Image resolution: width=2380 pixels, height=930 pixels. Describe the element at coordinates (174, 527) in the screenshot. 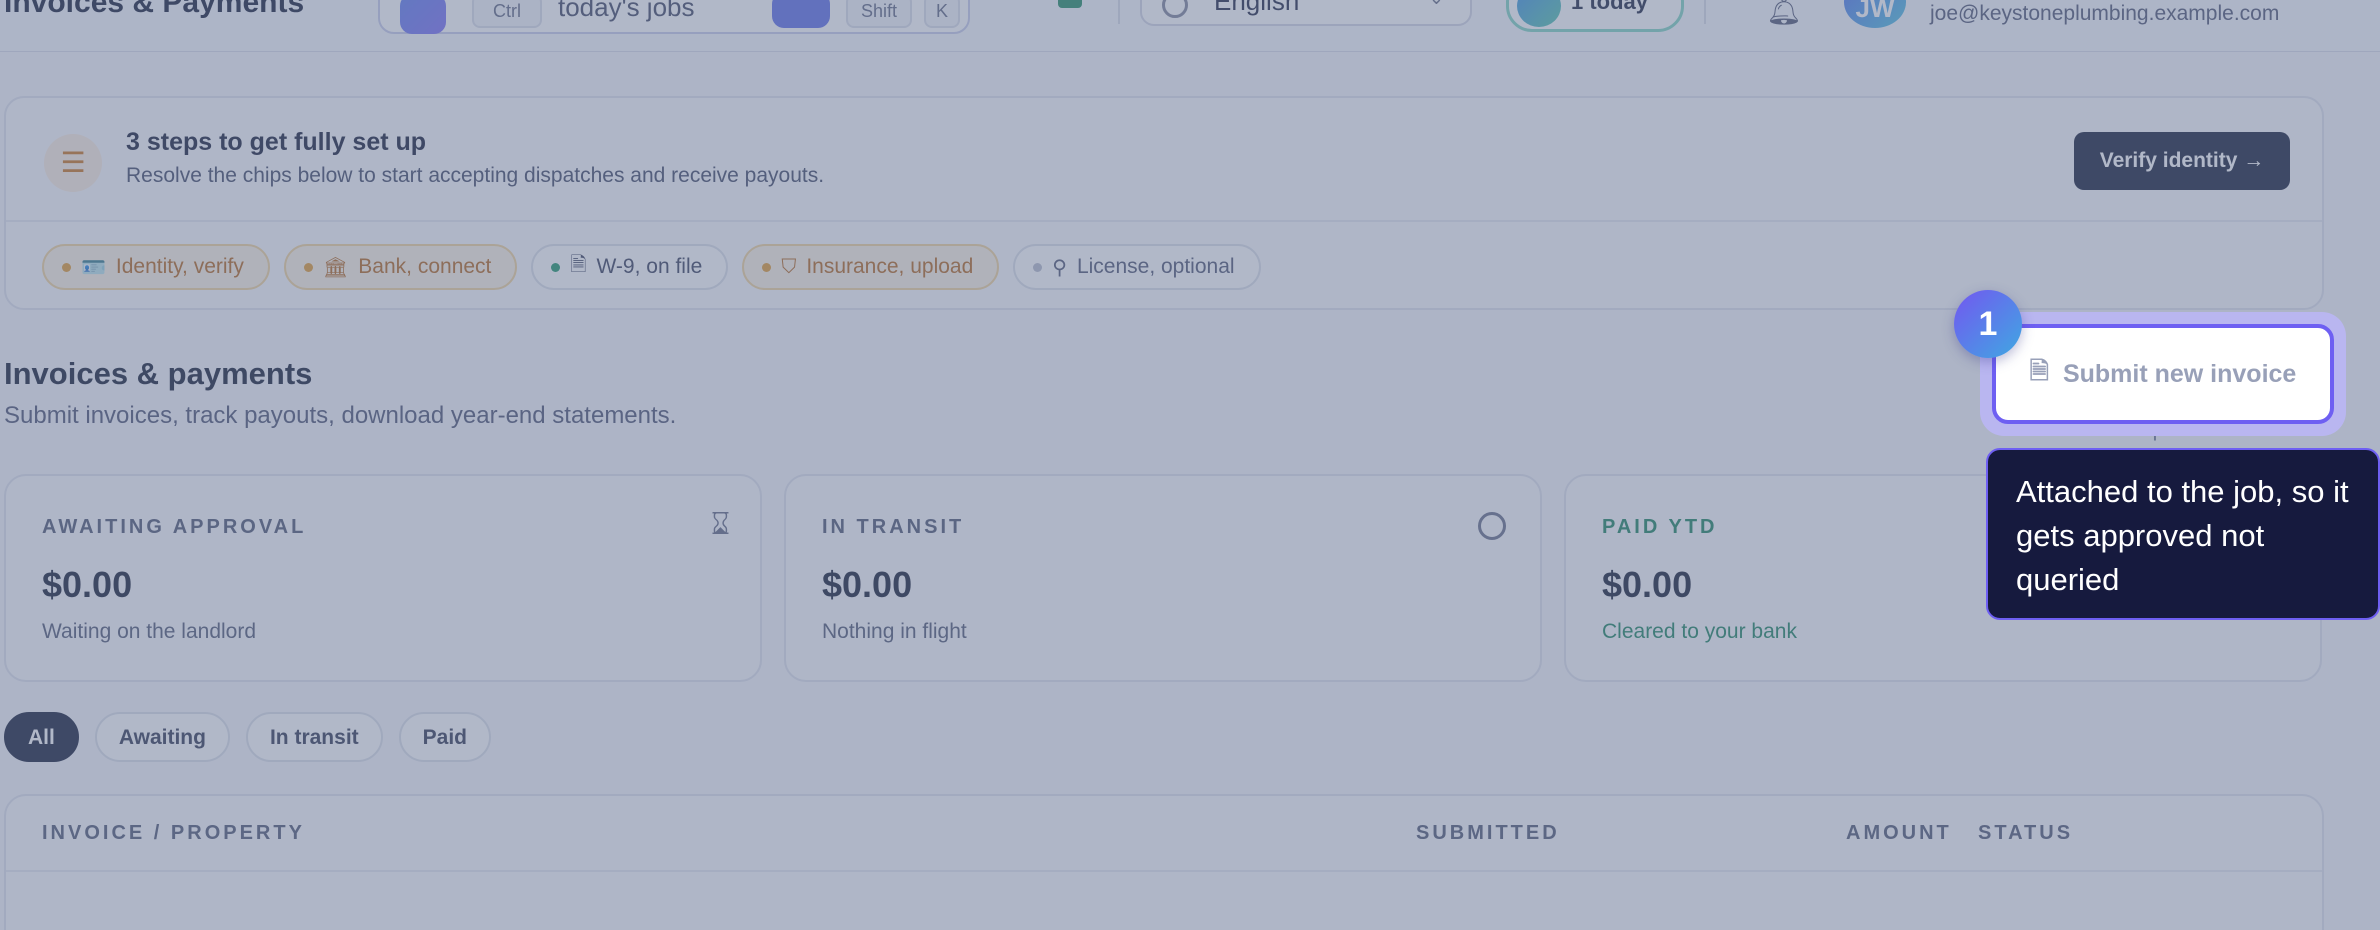

I see `stat-label: AWAITING APPROVAL` at that location.